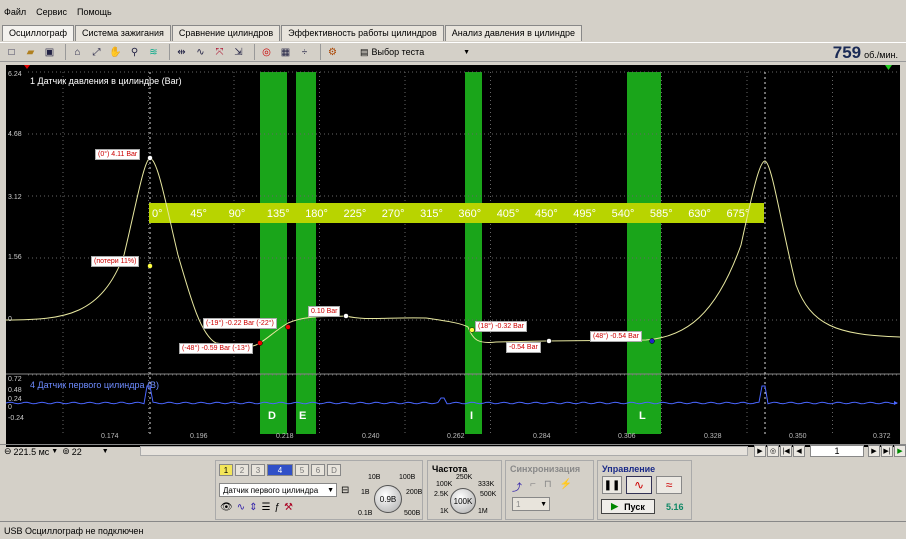 The width and height of the screenshot is (906, 539). I want to click on channel-button-6: 6, so click(318, 470).